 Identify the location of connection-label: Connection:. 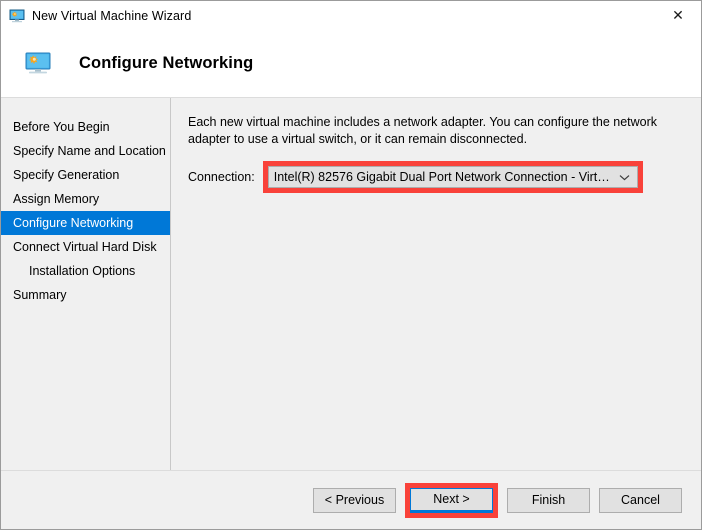
(221, 177).